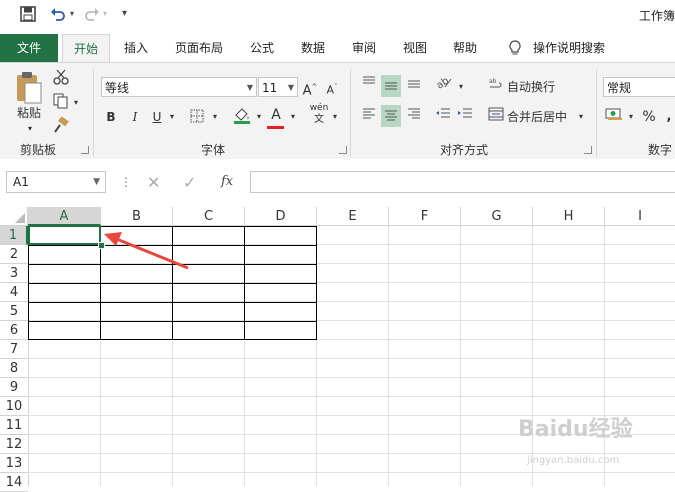 Image resolution: width=675 pixels, height=492 pixels. Describe the element at coordinates (319, 114) in the screenshot. I see `phonetic-button: wén 文` at that location.